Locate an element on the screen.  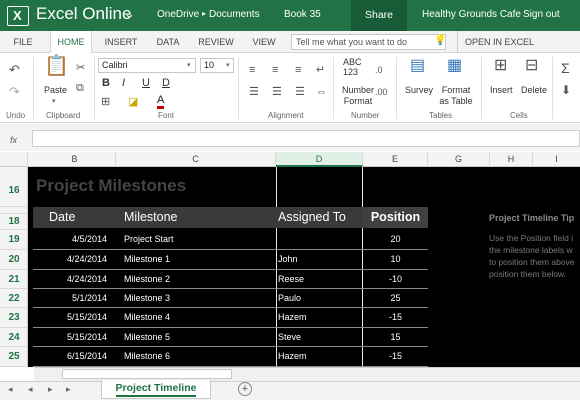
table-row-date: 6/15/2014 is located at coordinates (73, 356).